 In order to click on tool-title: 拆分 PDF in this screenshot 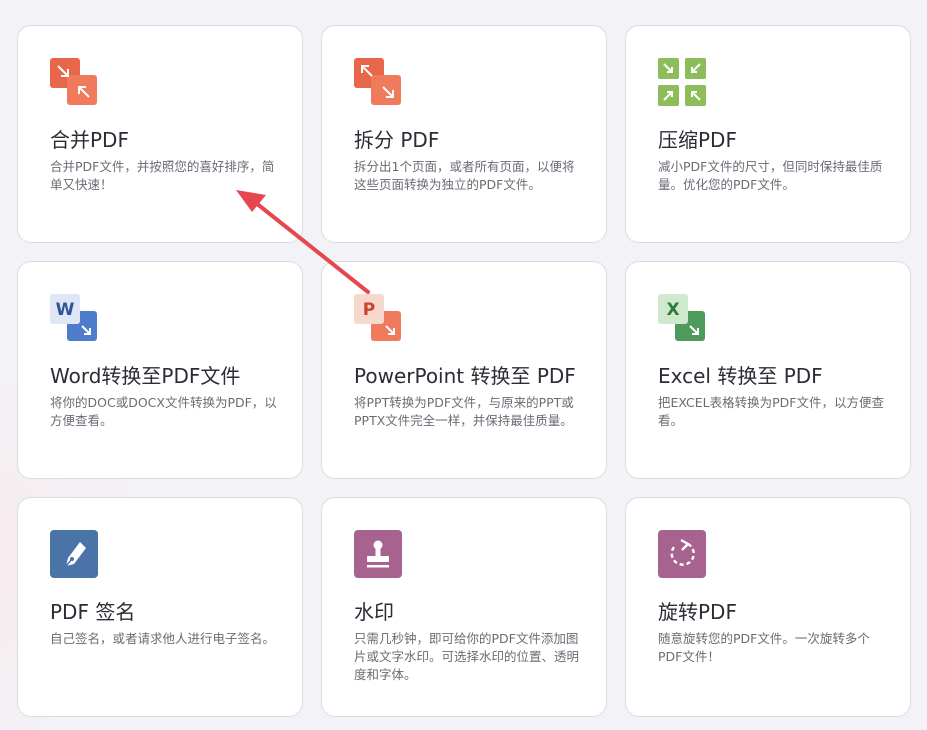, I will do `click(397, 140)`.